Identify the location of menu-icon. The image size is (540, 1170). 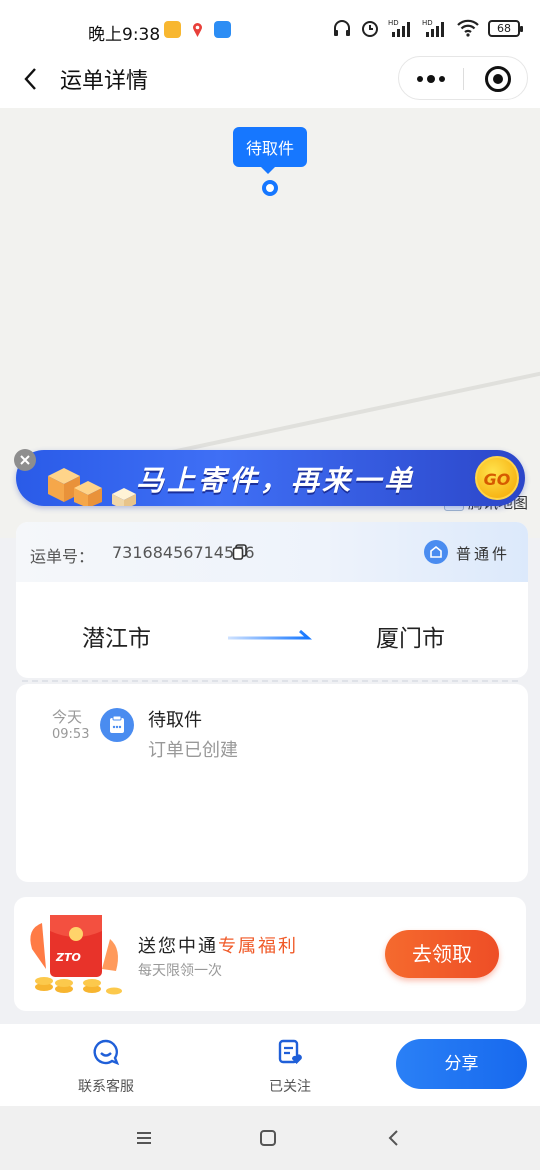
(144, 1138).